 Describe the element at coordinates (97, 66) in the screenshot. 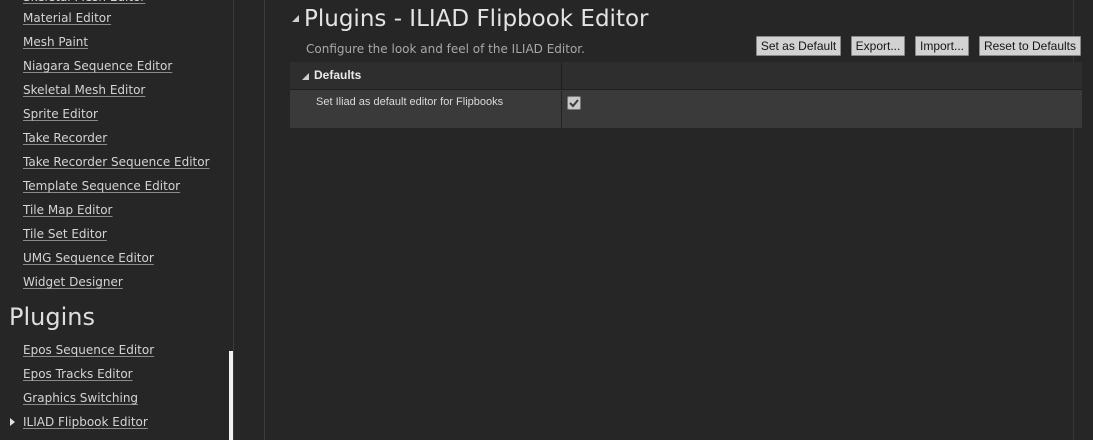

I see `sidebar-item-niagara-sequence-editor: Niagara Sequence Editor` at that location.